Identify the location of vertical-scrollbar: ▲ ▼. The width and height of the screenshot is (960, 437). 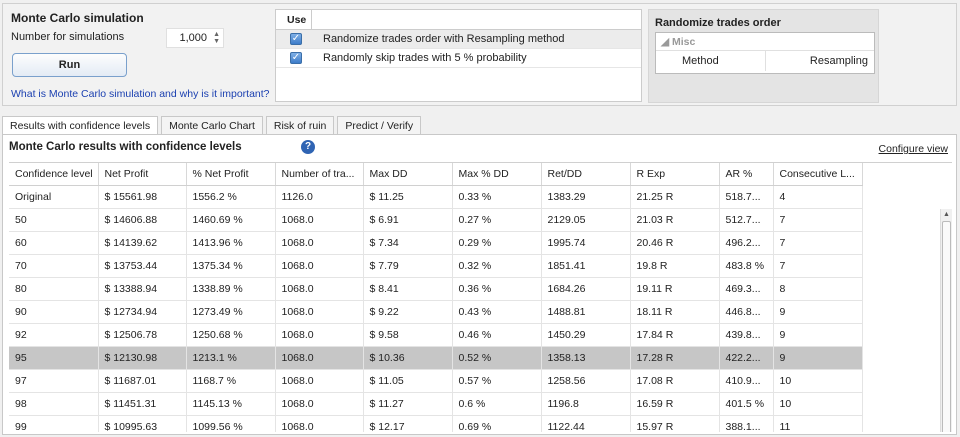
(946, 320).